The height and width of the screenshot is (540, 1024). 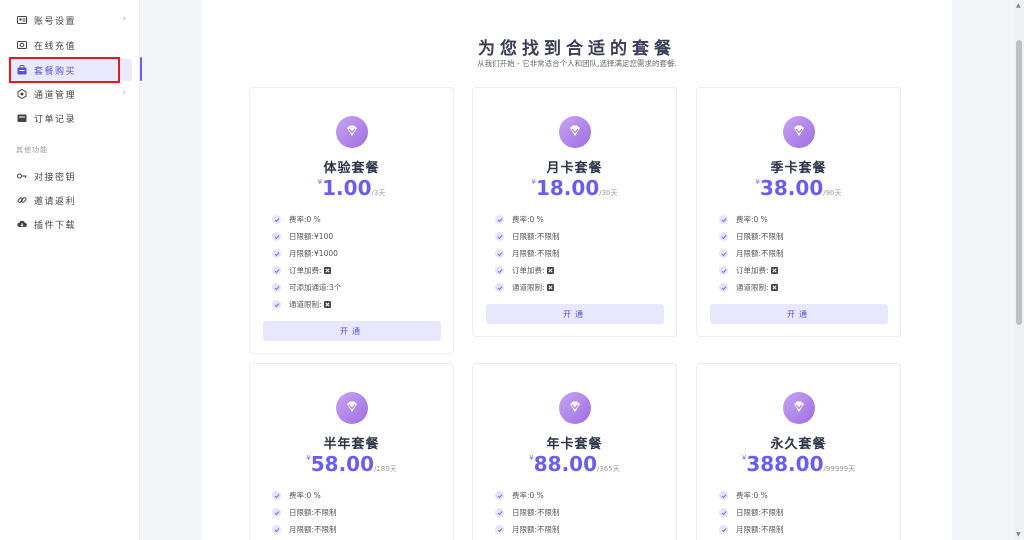 What do you see at coordinates (385, 469) in the screenshot?
I see `price-period: /180天` at bounding box center [385, 469].